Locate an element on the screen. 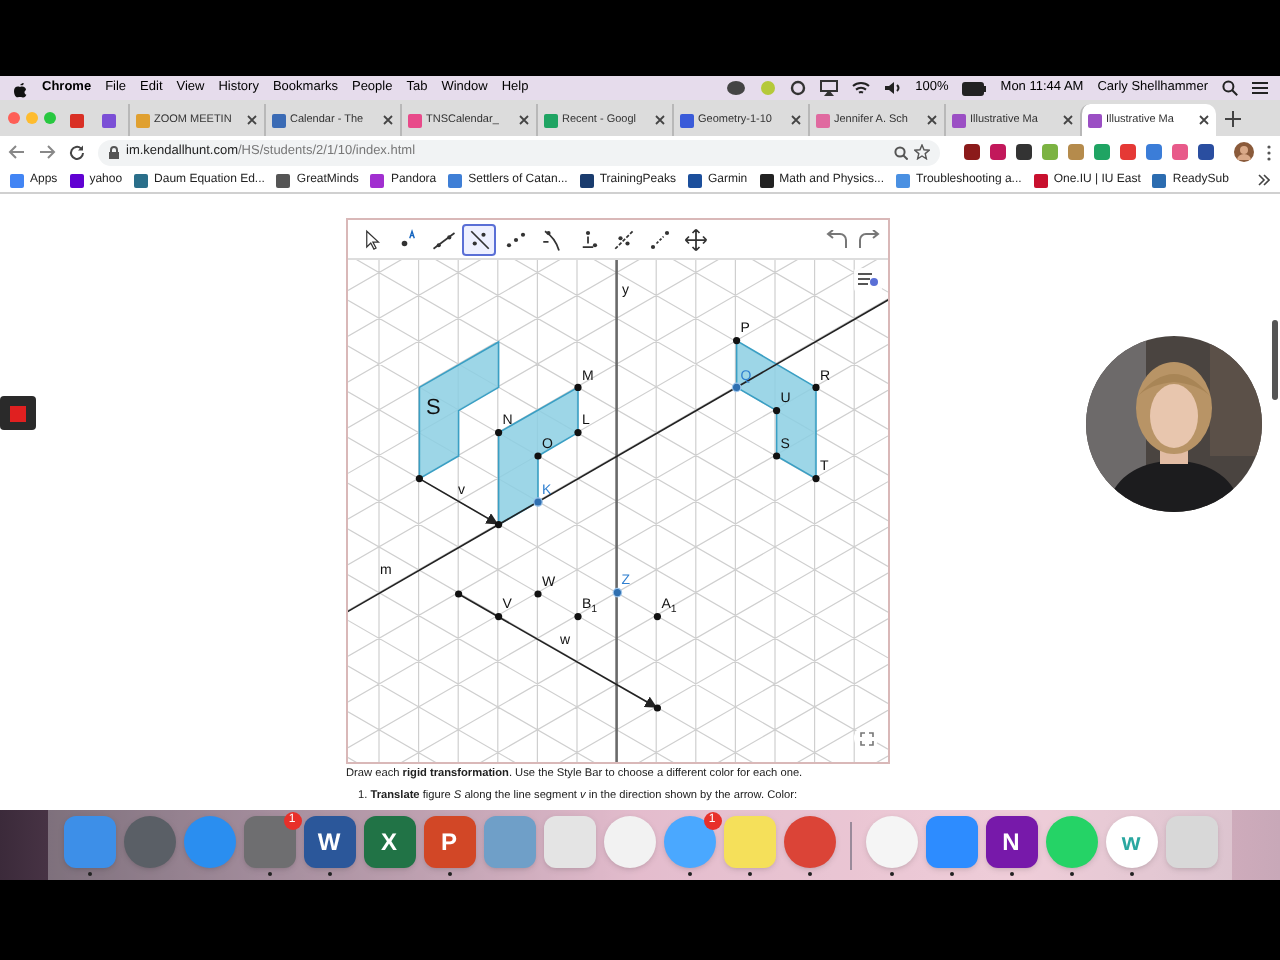  tool-button is located at coordinates (479, 239).